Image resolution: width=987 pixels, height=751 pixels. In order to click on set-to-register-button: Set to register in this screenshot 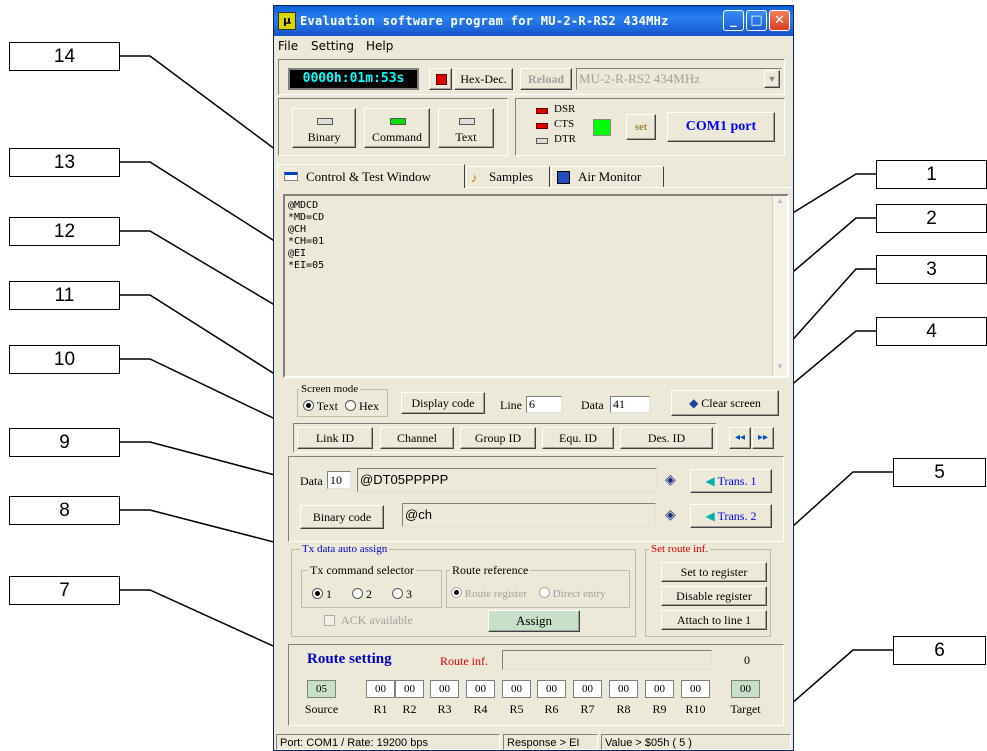, I will do `click(714, 572)`.